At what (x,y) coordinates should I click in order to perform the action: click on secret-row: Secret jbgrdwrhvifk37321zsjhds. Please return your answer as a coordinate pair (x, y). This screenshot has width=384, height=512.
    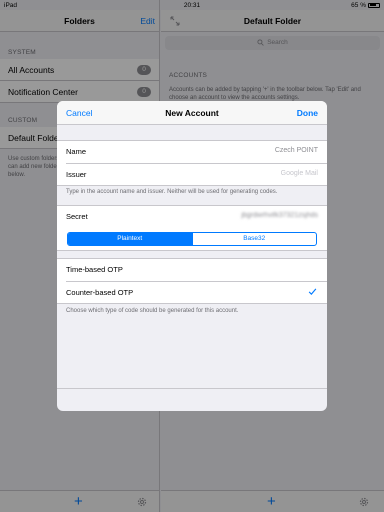
    Looking at the image, I should click on (192, 217).